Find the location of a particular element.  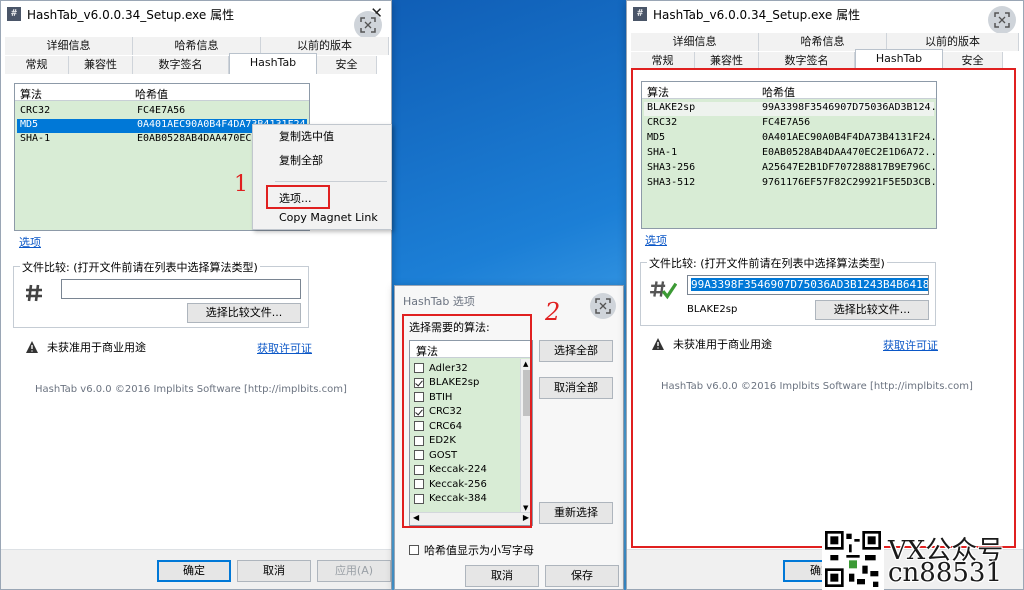

options-cancel-button: 取消 is located at coordinates (502, 576).